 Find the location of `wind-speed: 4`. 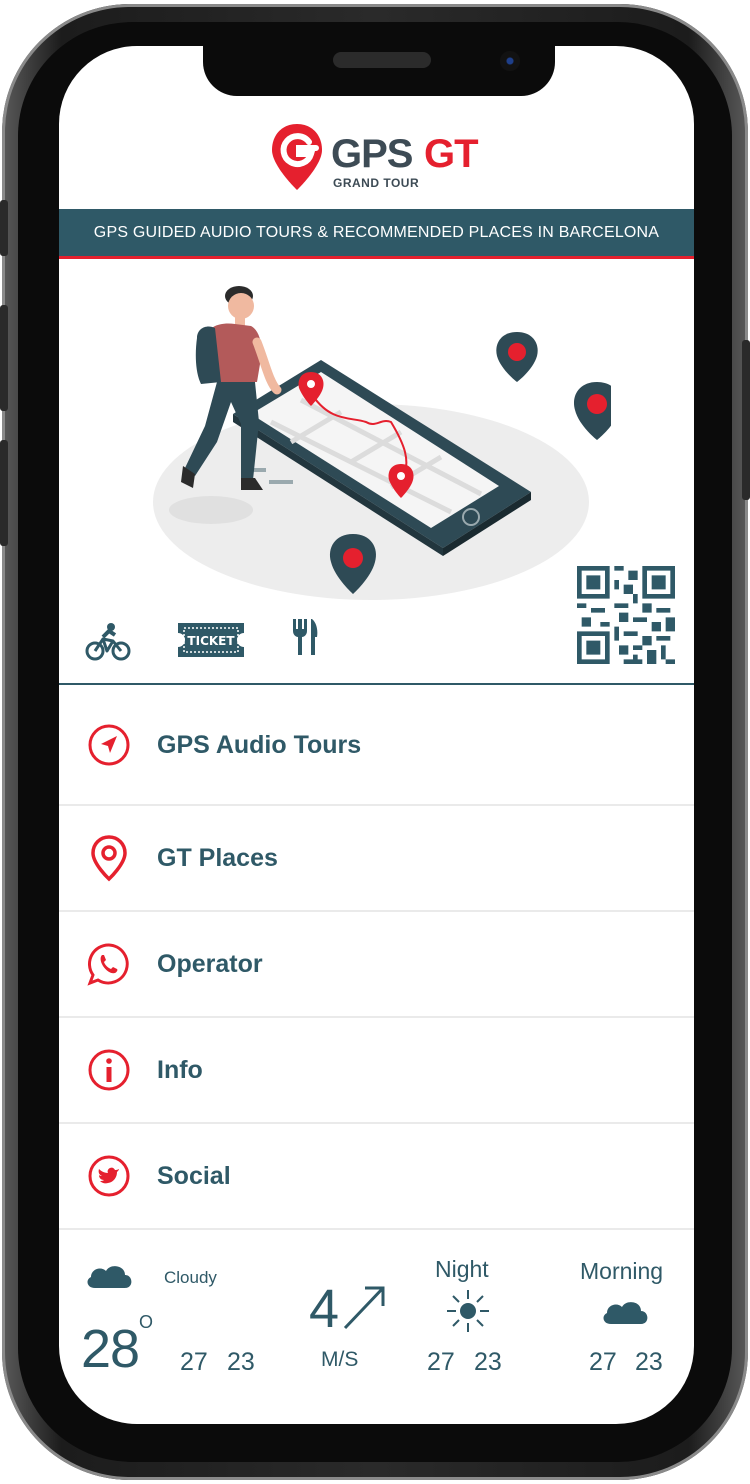

wind-speed: 4 is located at coordinates (324, 1309).